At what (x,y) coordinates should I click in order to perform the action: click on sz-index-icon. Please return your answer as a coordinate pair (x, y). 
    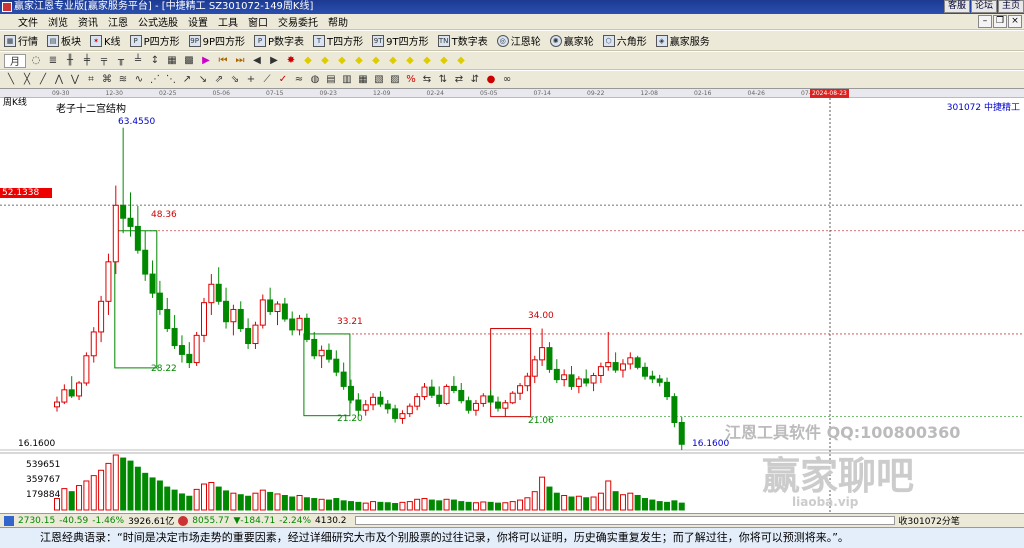
    Looking at the image, I should click on (183, 520).